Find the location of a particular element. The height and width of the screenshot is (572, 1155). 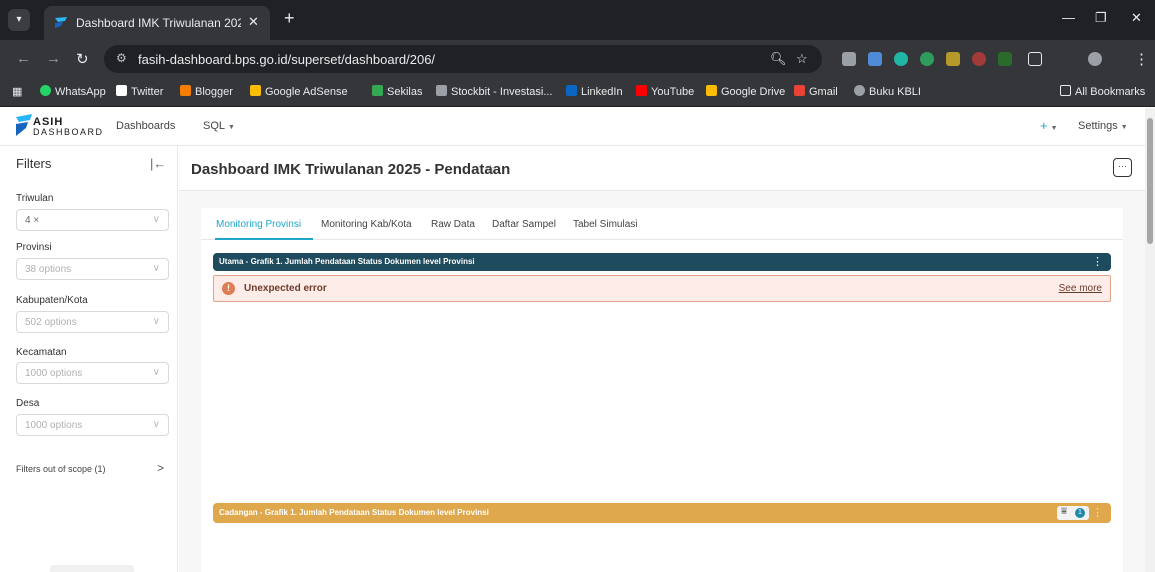

bookmark-twitter: Twitter is located at coordinates (139, 91).